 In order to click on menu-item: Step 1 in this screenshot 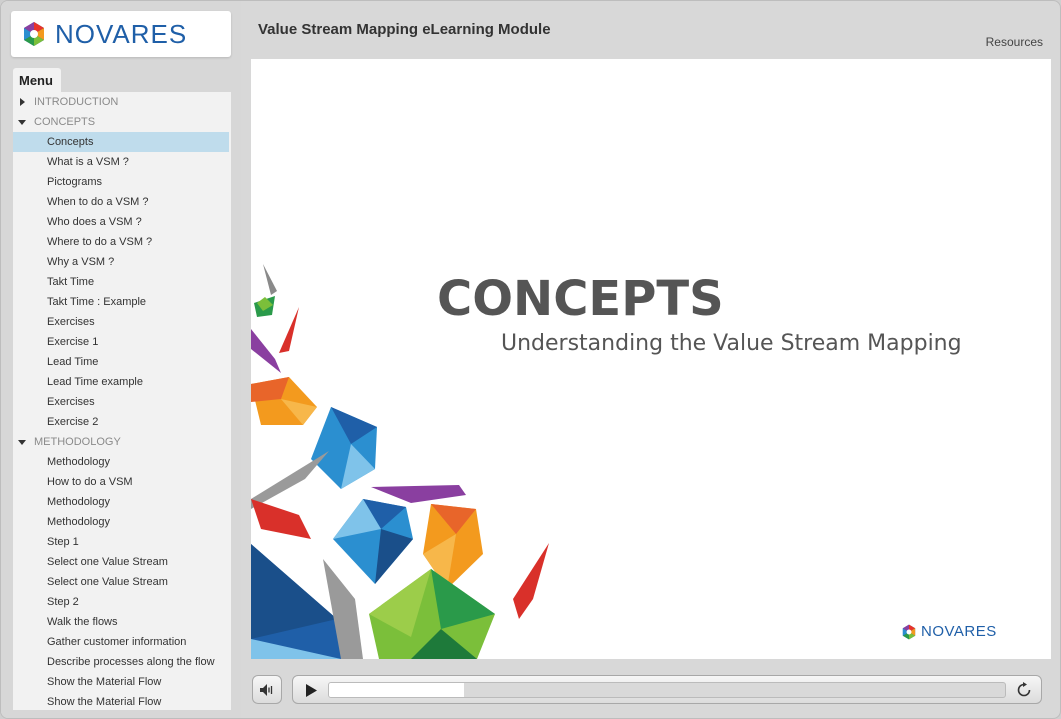, I will do `click(122, 542)`.